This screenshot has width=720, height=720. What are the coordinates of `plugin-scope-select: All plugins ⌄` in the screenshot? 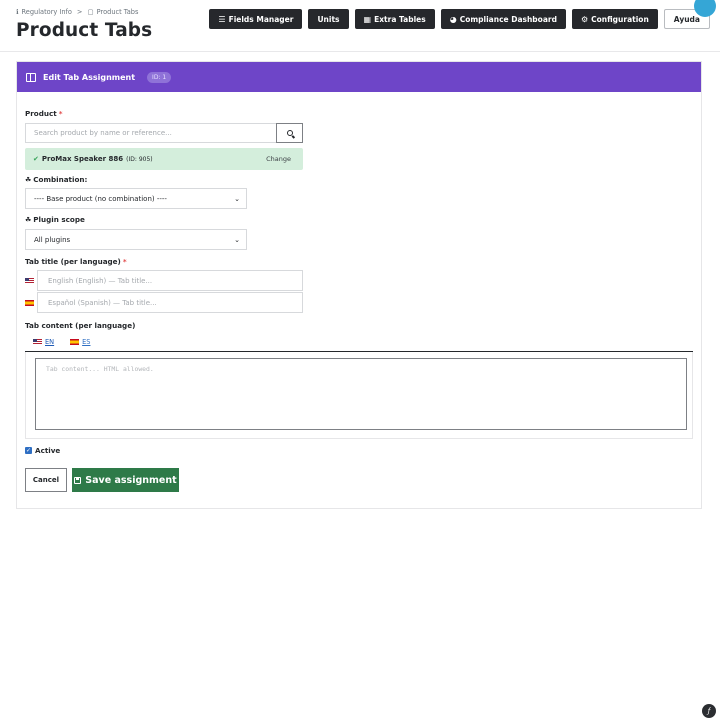 It's located at (136, 239).